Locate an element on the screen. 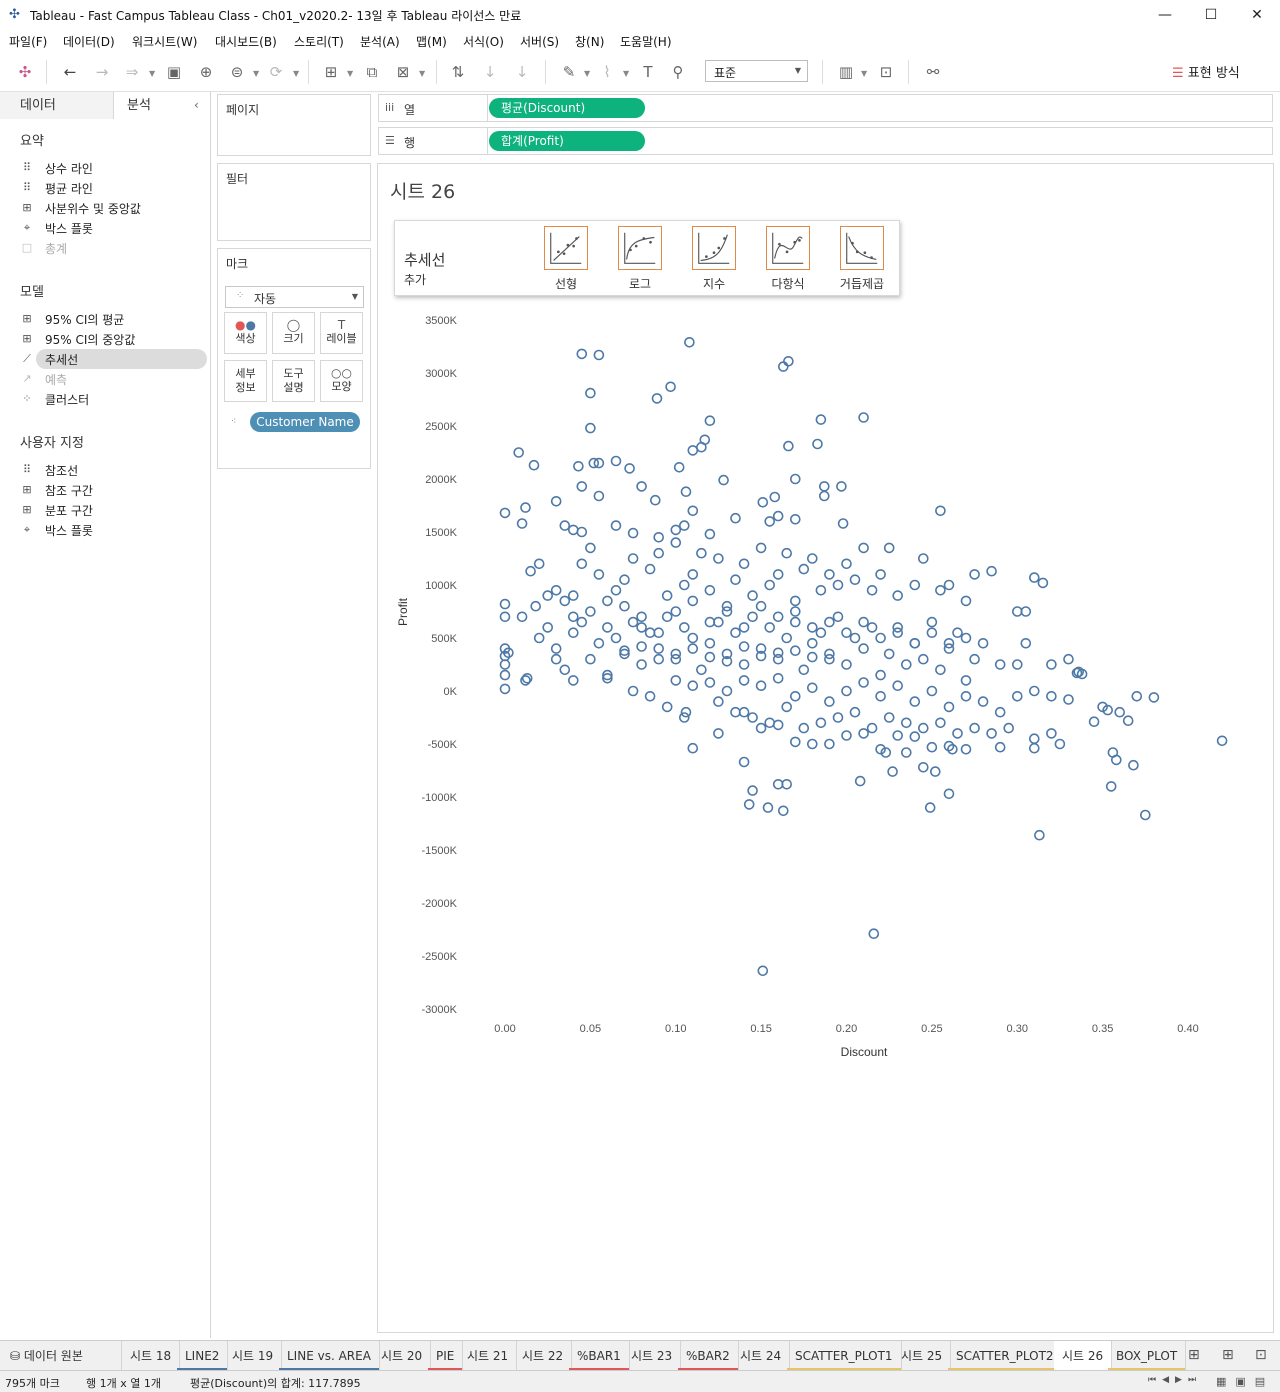  new-worksheet-tab-icon: ⊞ is located at coordinates (1194, 1355).